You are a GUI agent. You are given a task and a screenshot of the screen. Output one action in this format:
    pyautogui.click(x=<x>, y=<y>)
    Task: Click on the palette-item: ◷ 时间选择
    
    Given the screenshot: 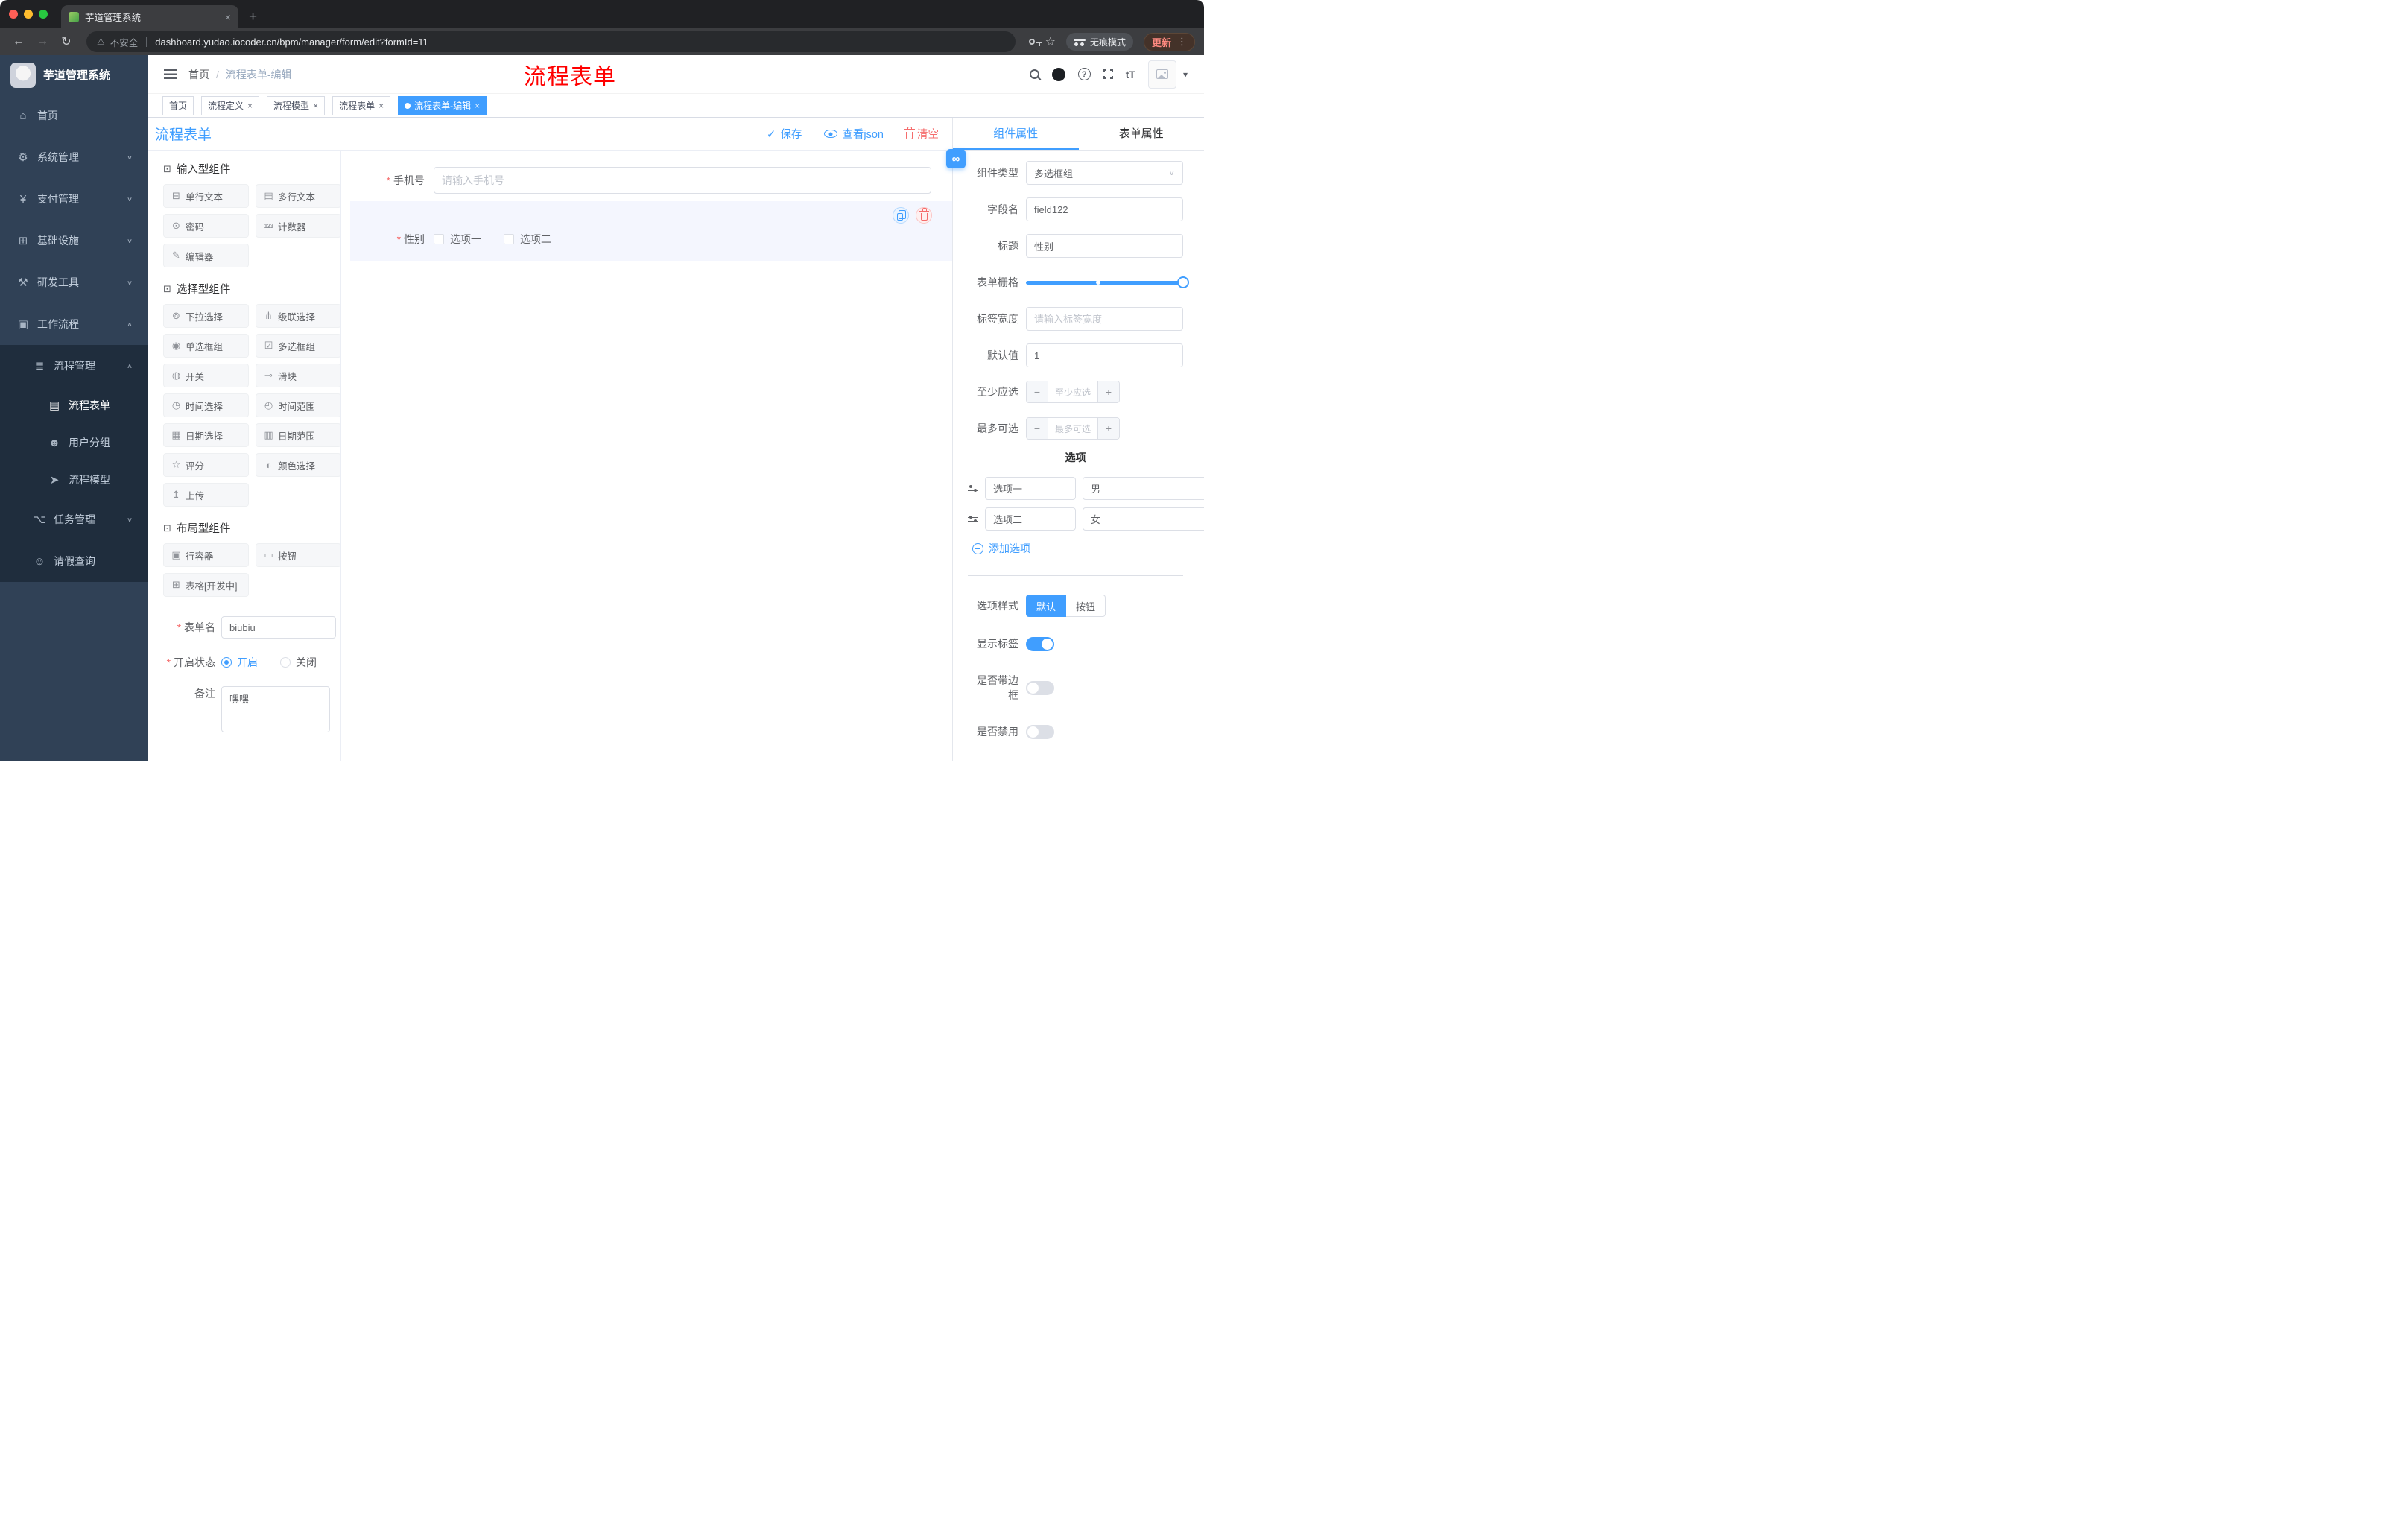 What is the action you would take?
    pyautogui.click(x=206, y=405)
    